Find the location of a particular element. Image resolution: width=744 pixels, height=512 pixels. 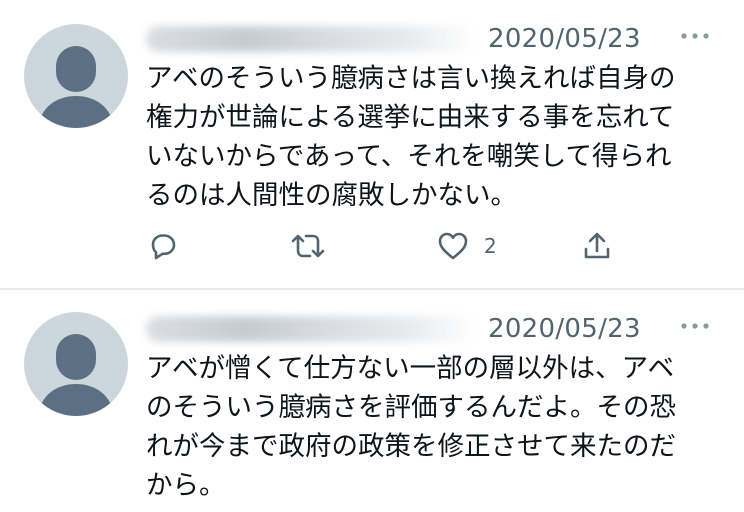

share-button is located at coordinates (597, 246).